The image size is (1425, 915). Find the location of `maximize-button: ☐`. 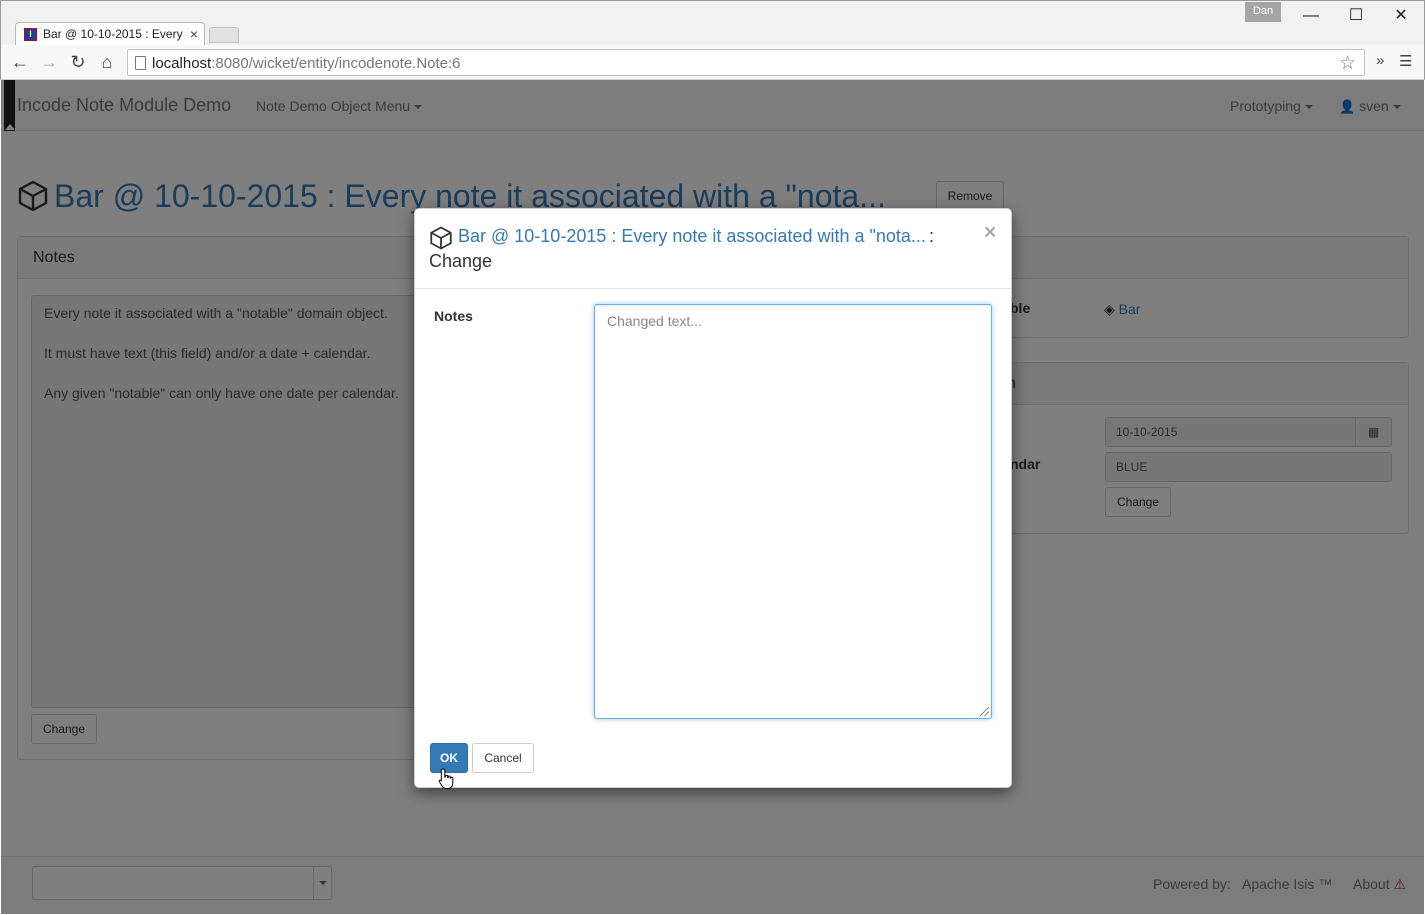

maximize-button: ☐ is located at coordinates (1356, 16).